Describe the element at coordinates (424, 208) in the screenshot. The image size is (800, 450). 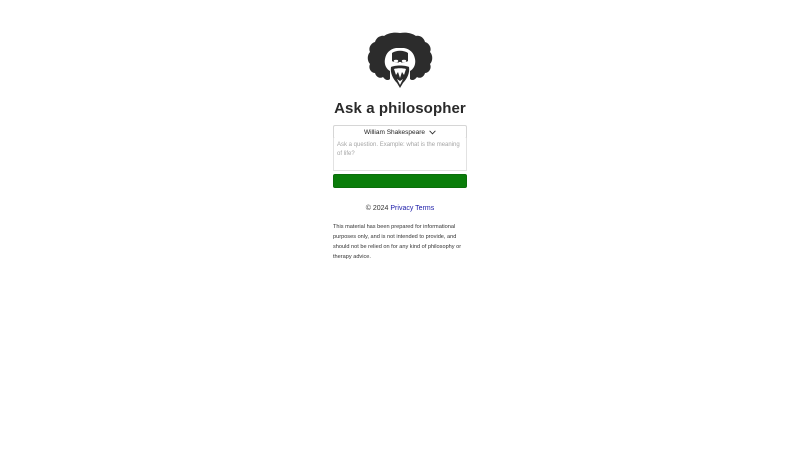
I see `terms-link: Terms` at that location.